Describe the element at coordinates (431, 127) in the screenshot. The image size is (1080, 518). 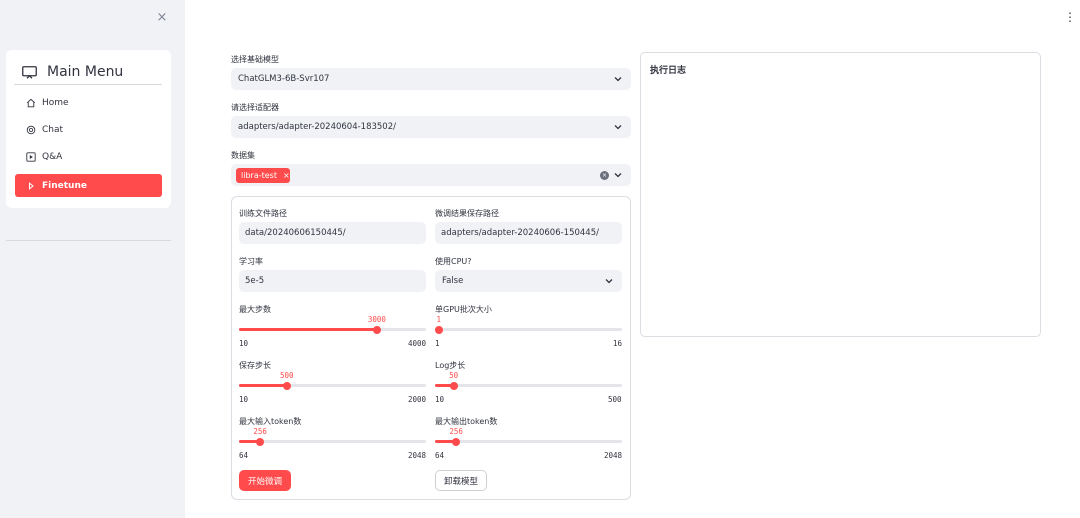
I see `adapter-select: adapters/adapter-20240604-183502/` at that location.